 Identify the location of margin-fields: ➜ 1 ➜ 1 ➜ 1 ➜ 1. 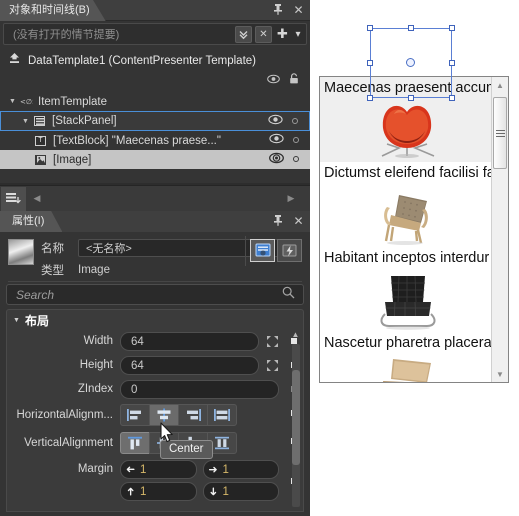
(199, 482).